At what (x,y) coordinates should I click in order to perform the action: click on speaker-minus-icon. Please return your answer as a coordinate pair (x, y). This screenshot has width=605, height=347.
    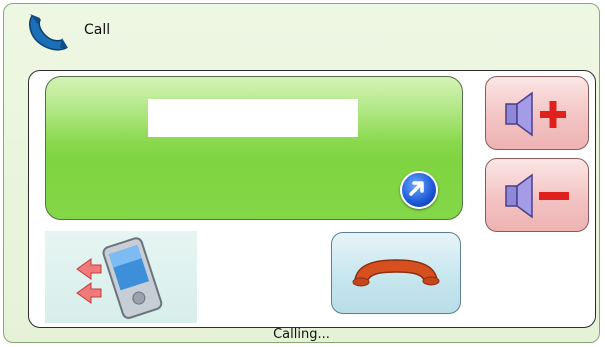
    Looking at the image, I should click on (537, 196).